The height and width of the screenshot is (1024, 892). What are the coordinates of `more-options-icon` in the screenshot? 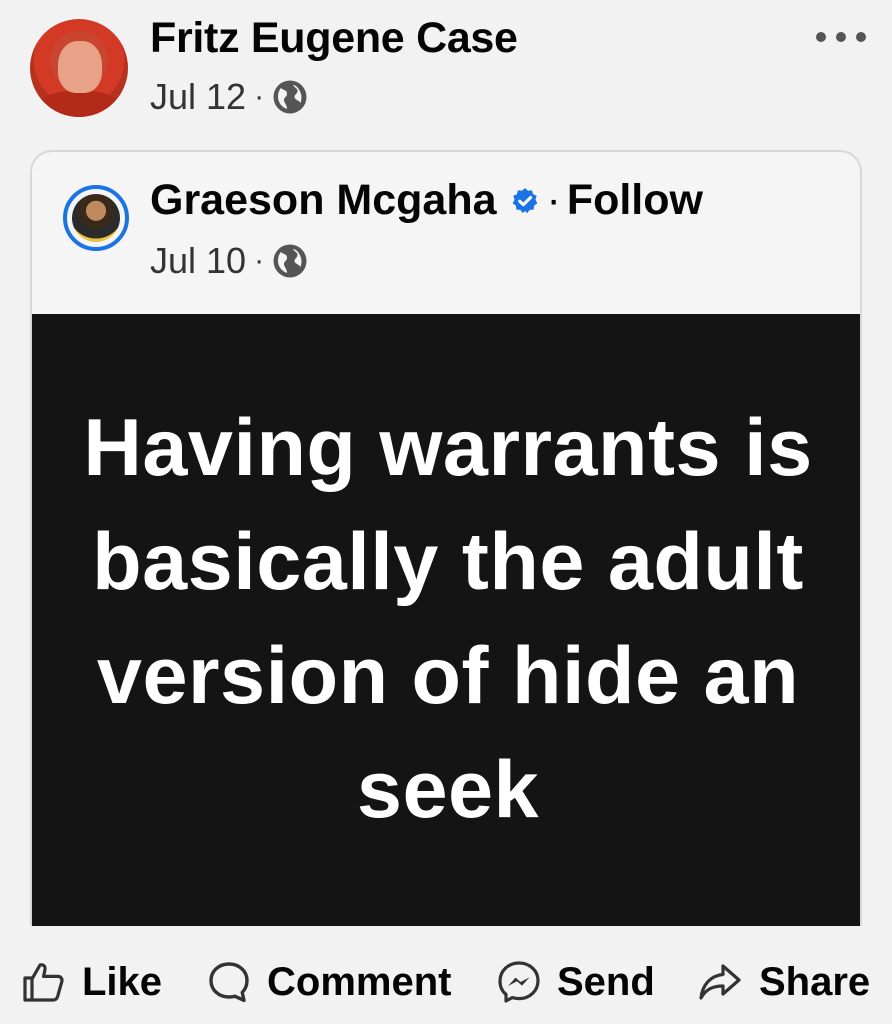 It's located at (841, 37).